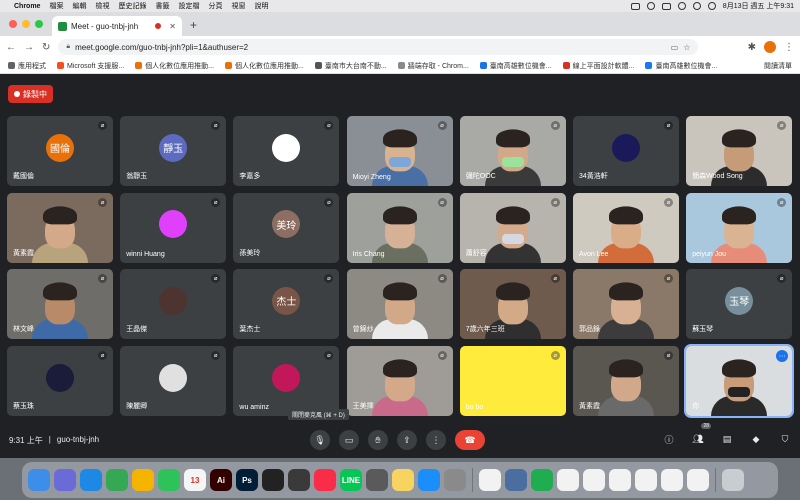  What do you see at coordinates (188, 6) in the screenshot?
I see `menu-profiles: 設定檔` at bounding box center [188, 6].